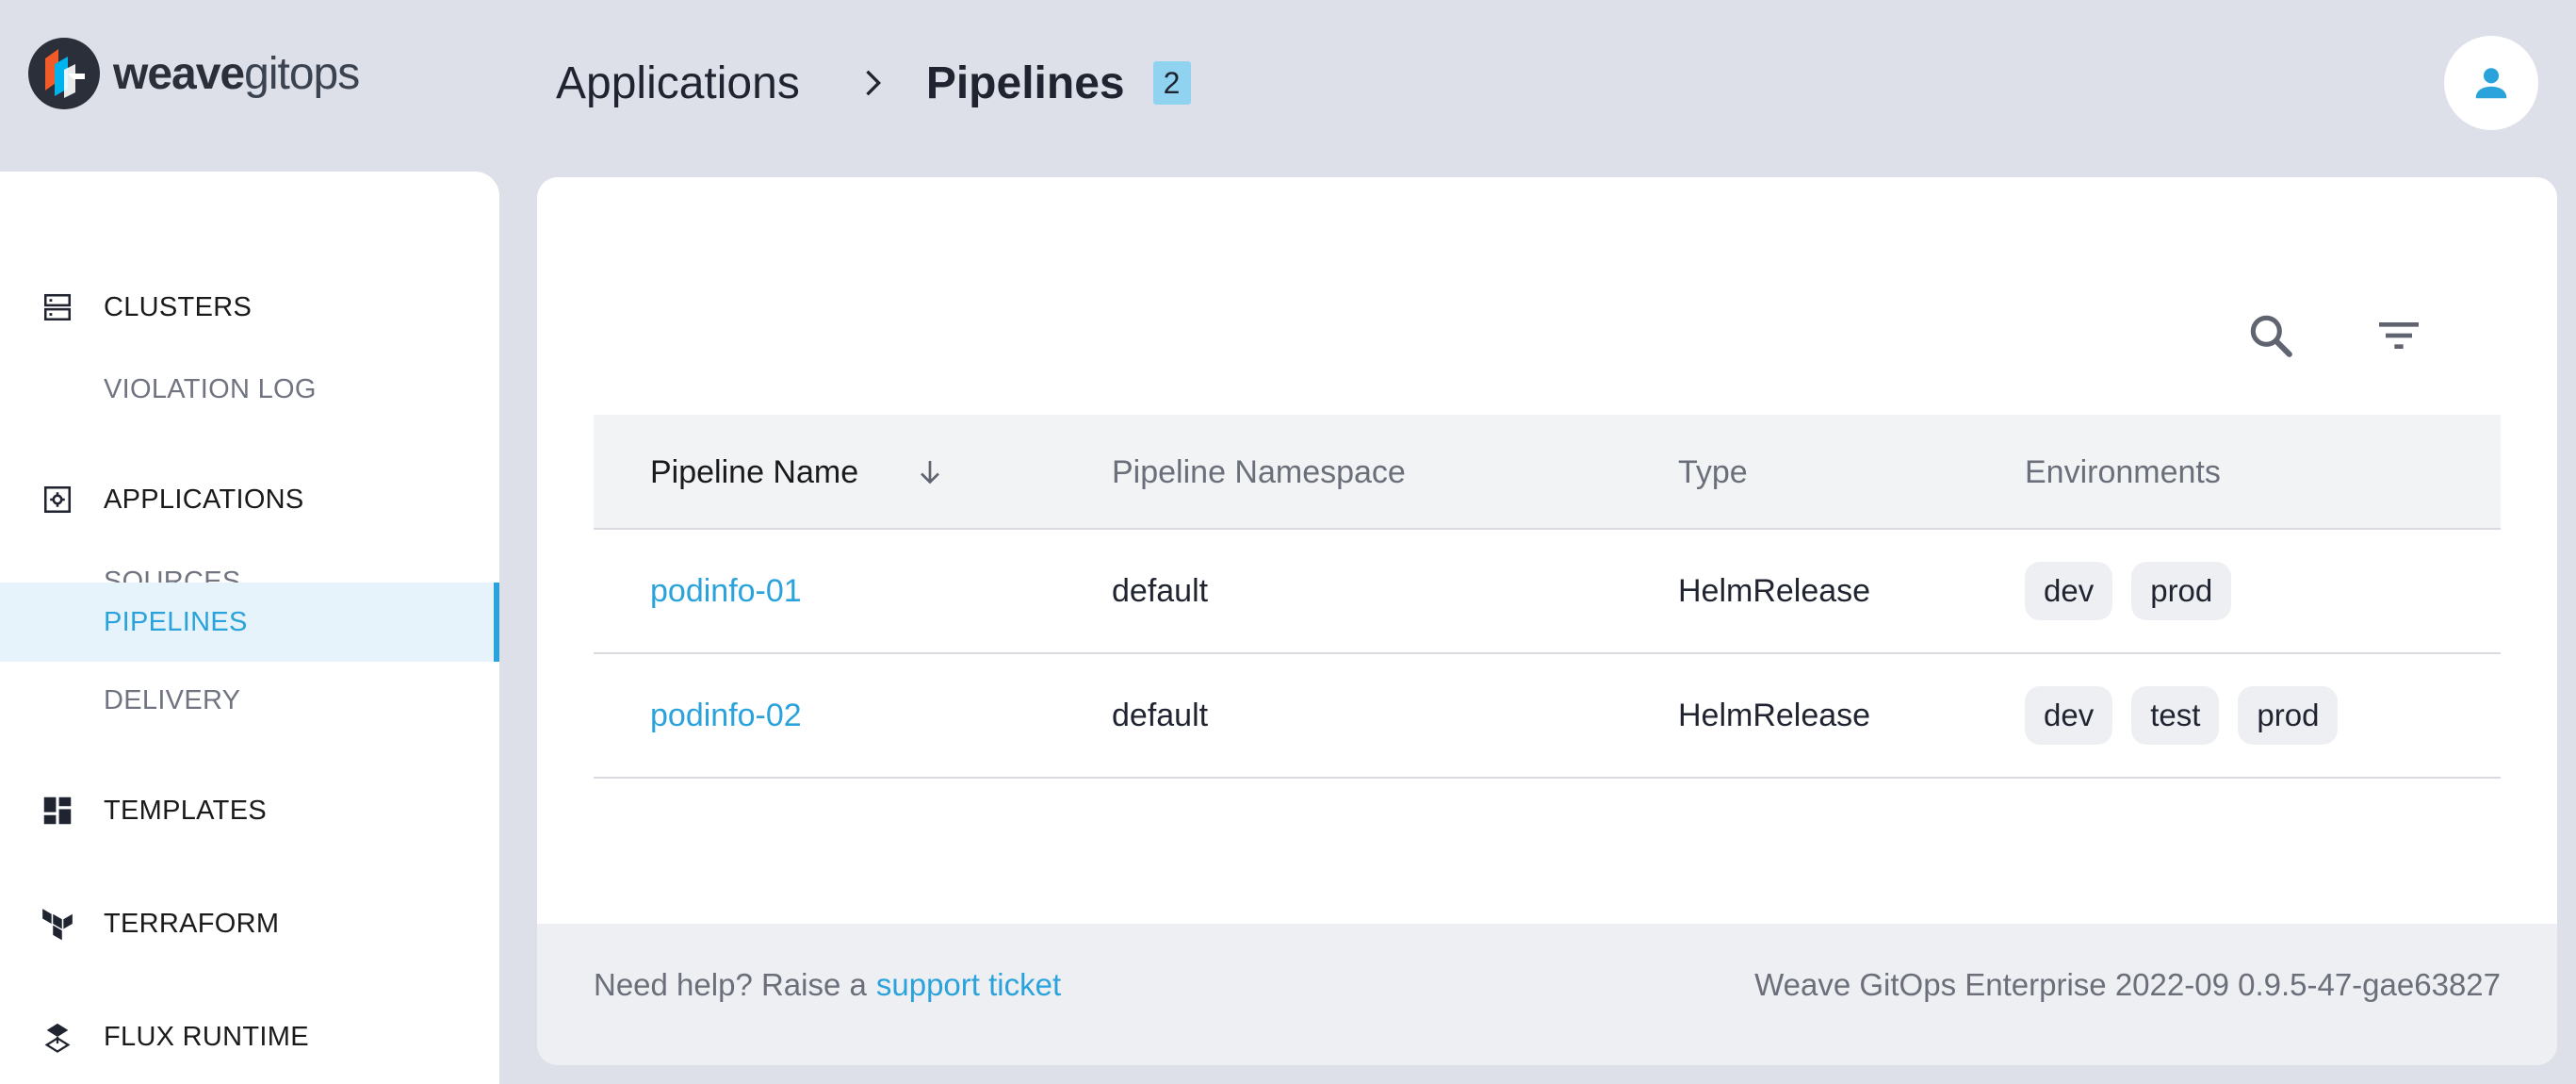 Image resolution: width=2576 pixels, height=1084 pixels. What do you see at coordinates (754, 471) in the screenshot?
I see `column-header-label: Pipeline Name` at bounding box center [754, 471].